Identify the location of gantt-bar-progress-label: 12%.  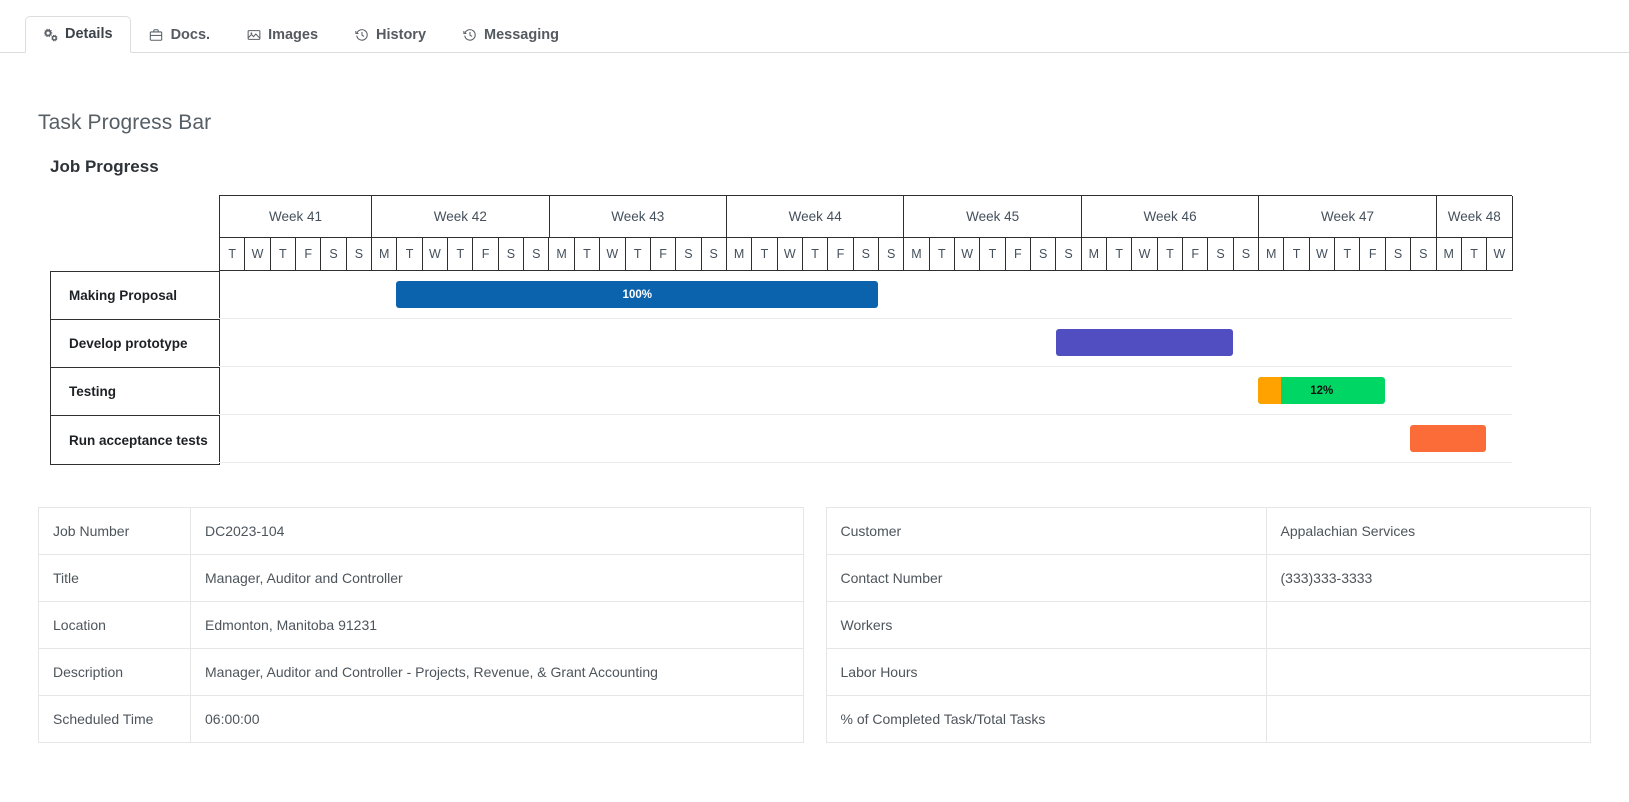
(1322, 390).